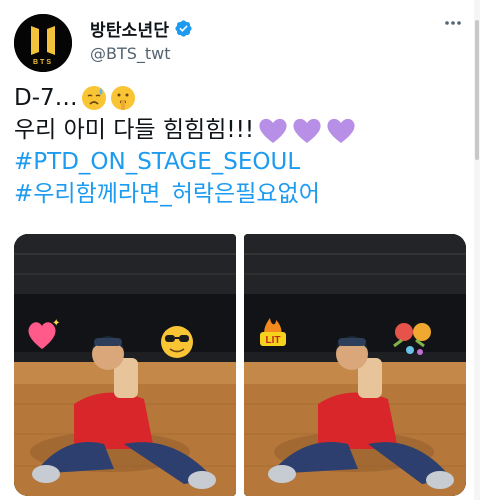  I want to click on tweet-text-line-2: 우리 아미 다들 힘힘힘!!!, so click(244, 130).